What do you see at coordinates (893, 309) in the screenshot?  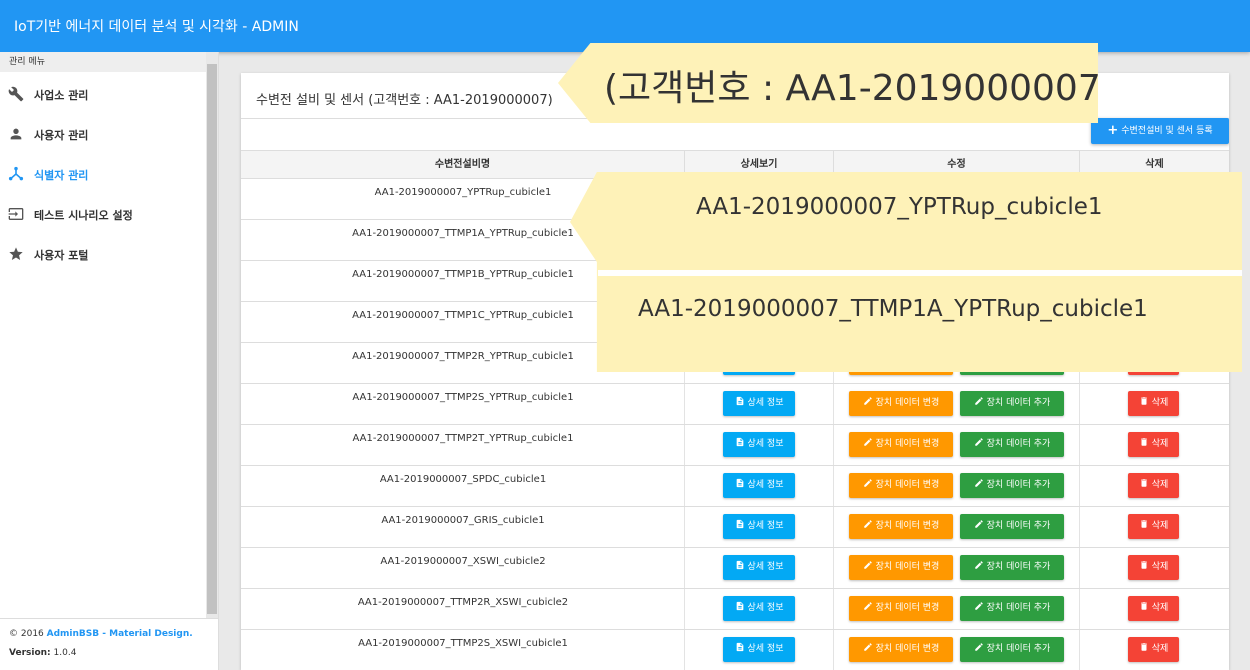 I see `callout-name-2: AA1-2019000007_TTMP1A_YPTRup_cubicle1` at bounding box center [893, 309].